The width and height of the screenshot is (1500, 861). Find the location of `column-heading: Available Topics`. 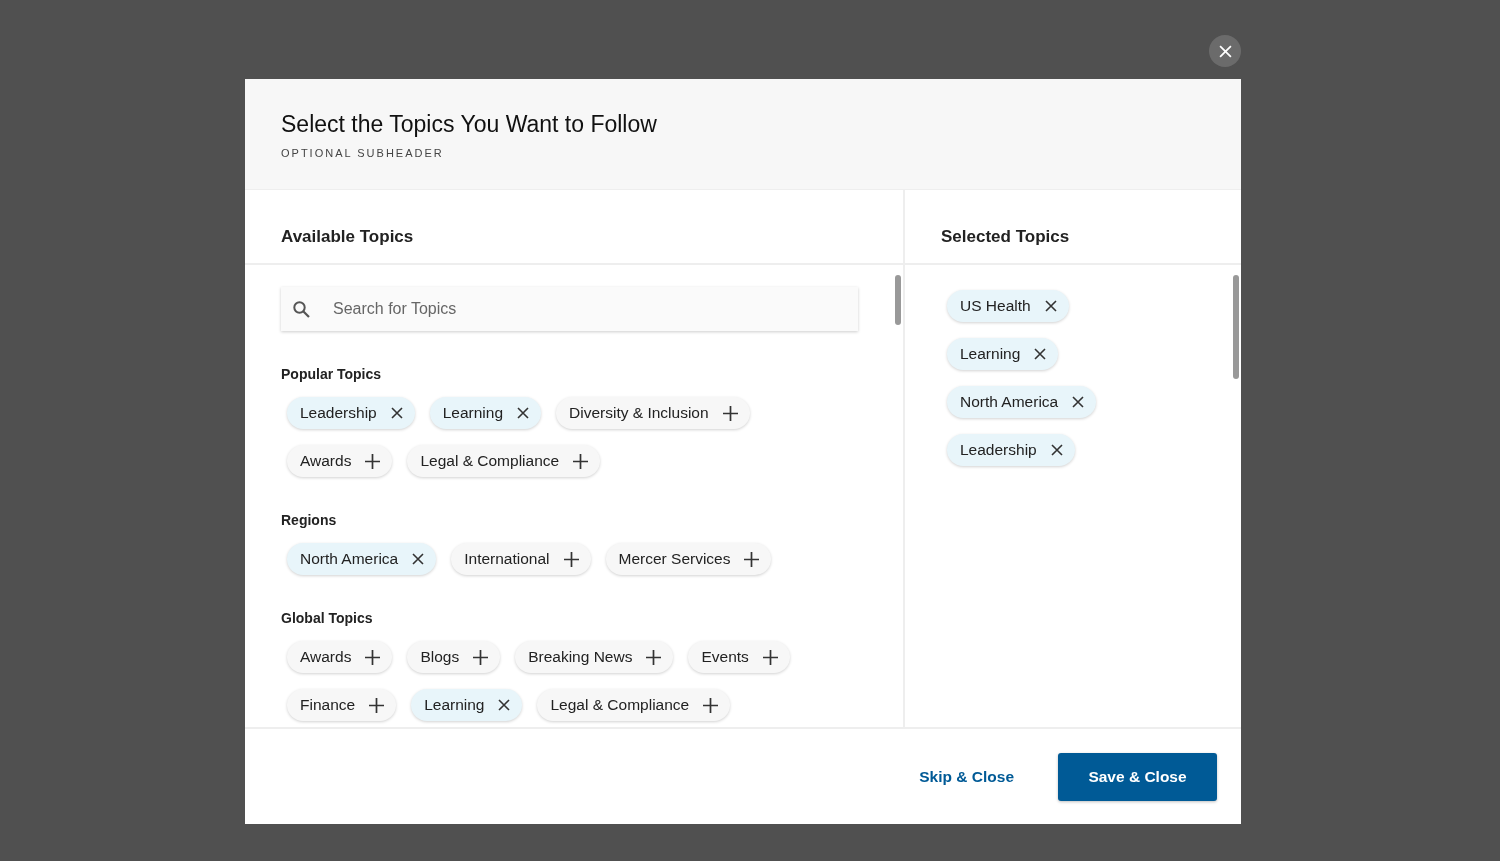

column-heading: Available Topics is located at coordinates (347, 237).